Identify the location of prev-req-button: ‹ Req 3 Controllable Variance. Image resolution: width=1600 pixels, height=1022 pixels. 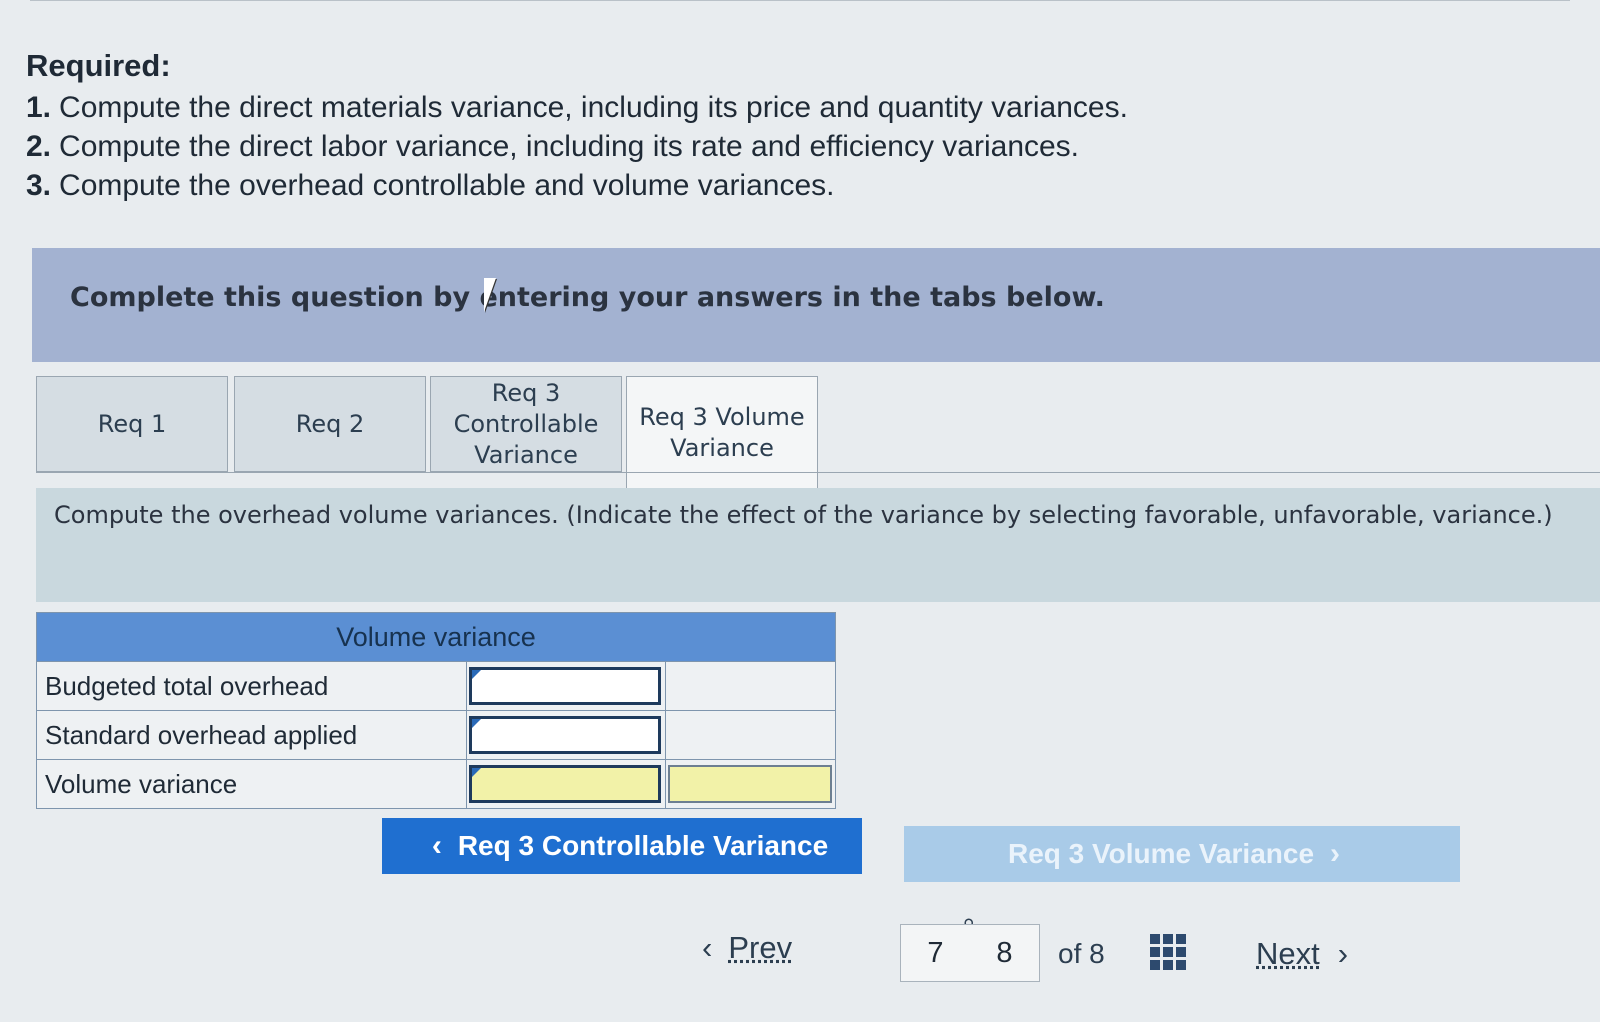
(622, 846).